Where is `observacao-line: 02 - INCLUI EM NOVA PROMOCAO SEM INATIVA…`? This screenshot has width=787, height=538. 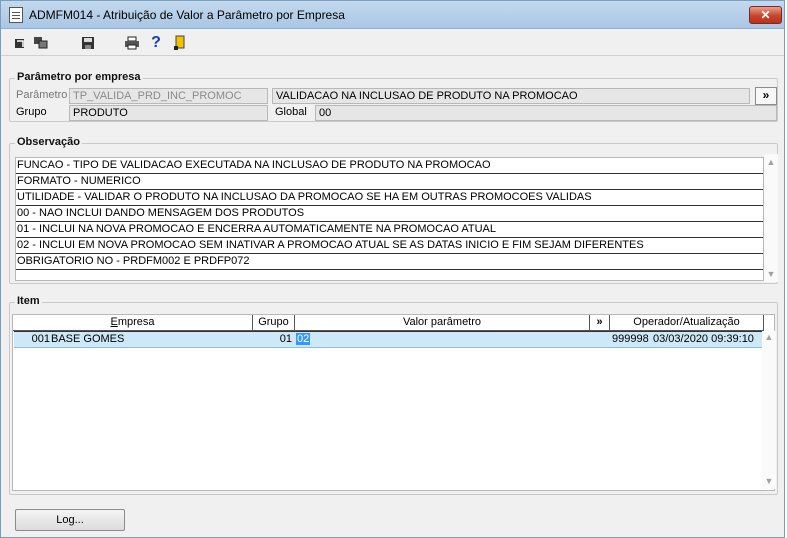 observacao-line: 02 - INCLUI EM NOVA PROMOCAO SEM INATIVA… is located at coordinates (389, 246).